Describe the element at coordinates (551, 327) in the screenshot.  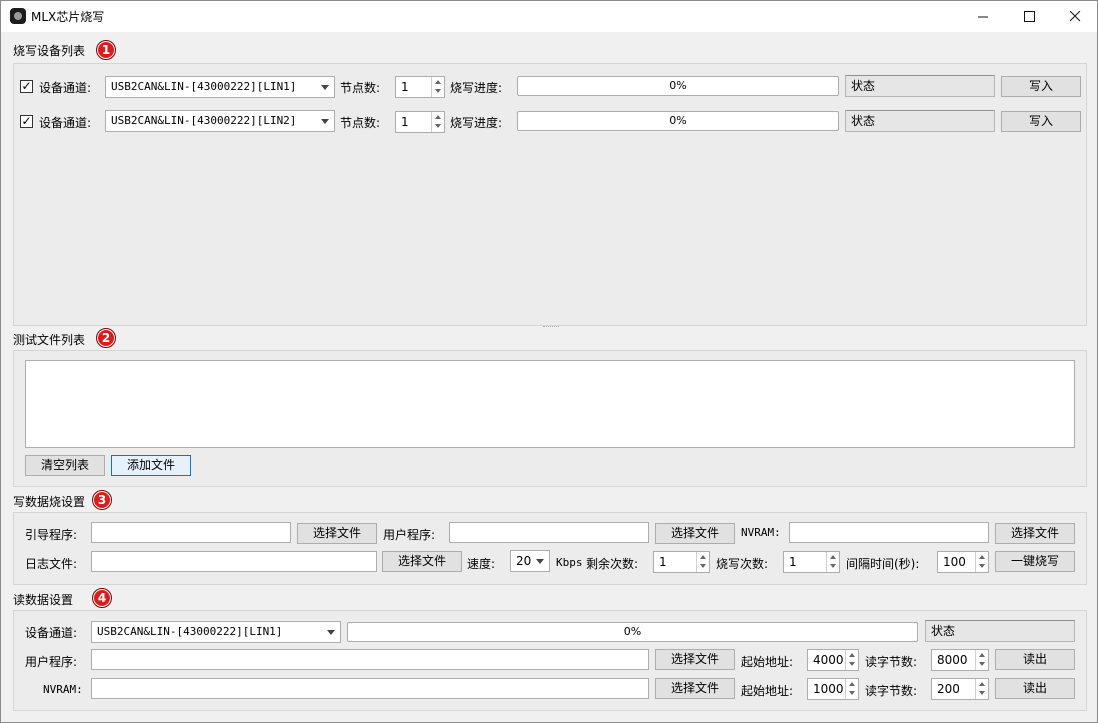
I see `splitter-handle` at that location.